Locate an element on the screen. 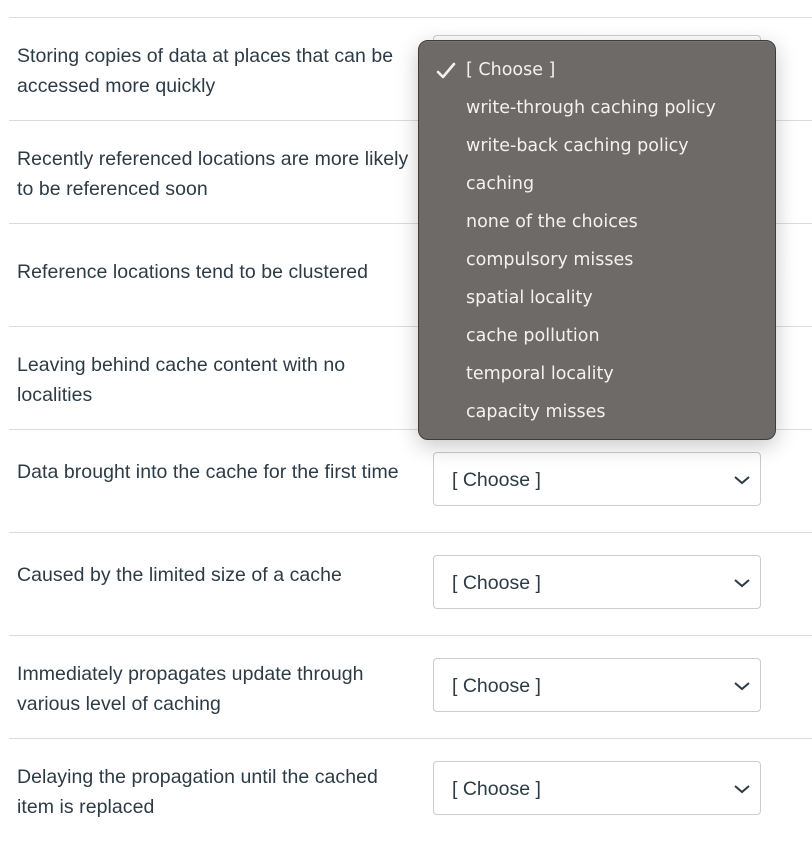 The height and width of the screenshot is (854, 812). dropdown-option: [ Choose ] is located at coordinates (597, 70).